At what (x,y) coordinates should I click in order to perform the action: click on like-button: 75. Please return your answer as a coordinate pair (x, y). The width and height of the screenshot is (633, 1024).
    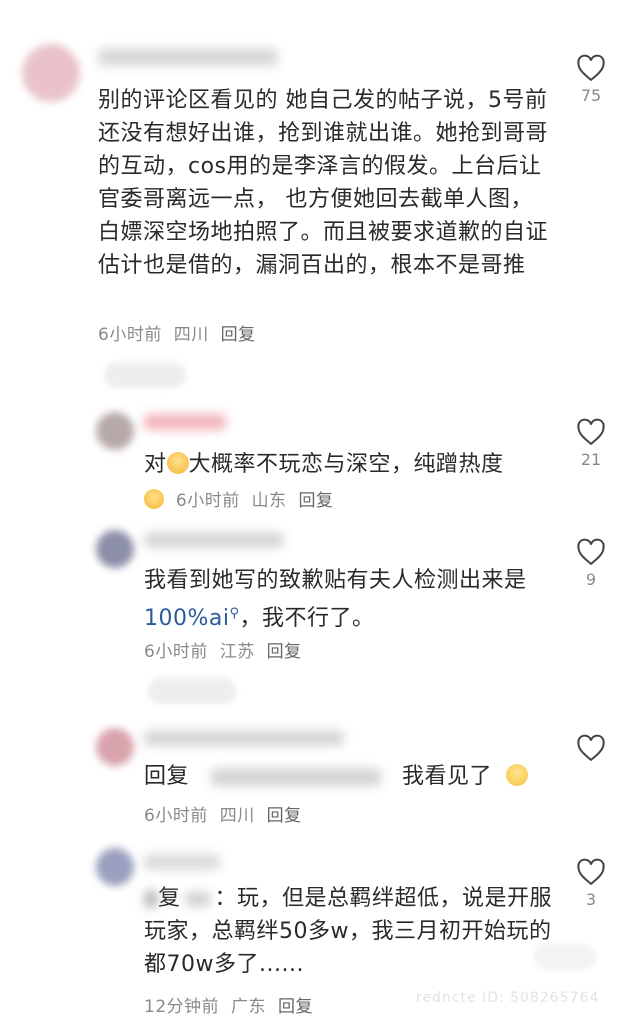
    Looking at the image, I should click on (591, 79).